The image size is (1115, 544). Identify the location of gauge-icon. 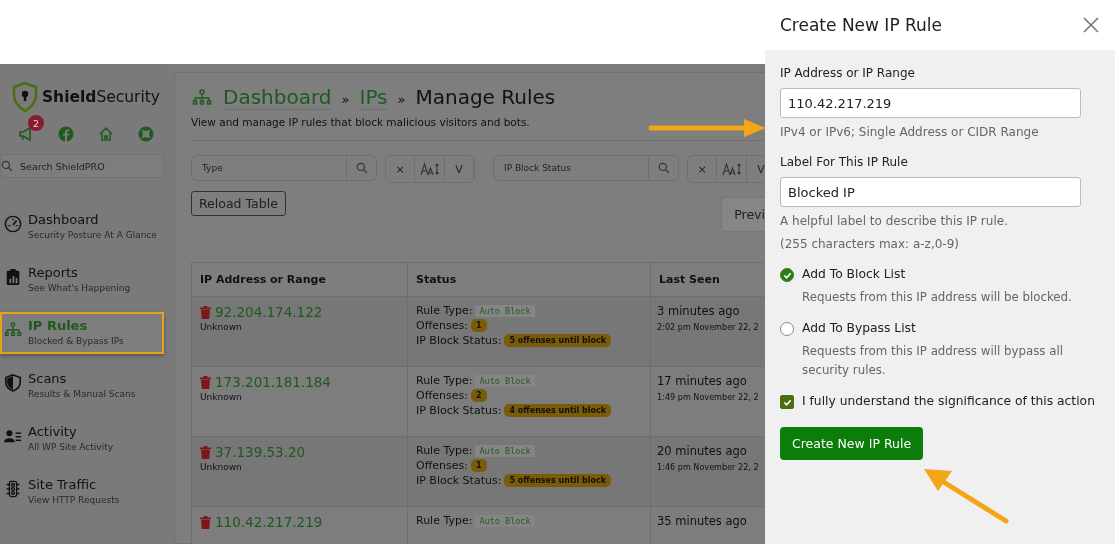
(13, 224).